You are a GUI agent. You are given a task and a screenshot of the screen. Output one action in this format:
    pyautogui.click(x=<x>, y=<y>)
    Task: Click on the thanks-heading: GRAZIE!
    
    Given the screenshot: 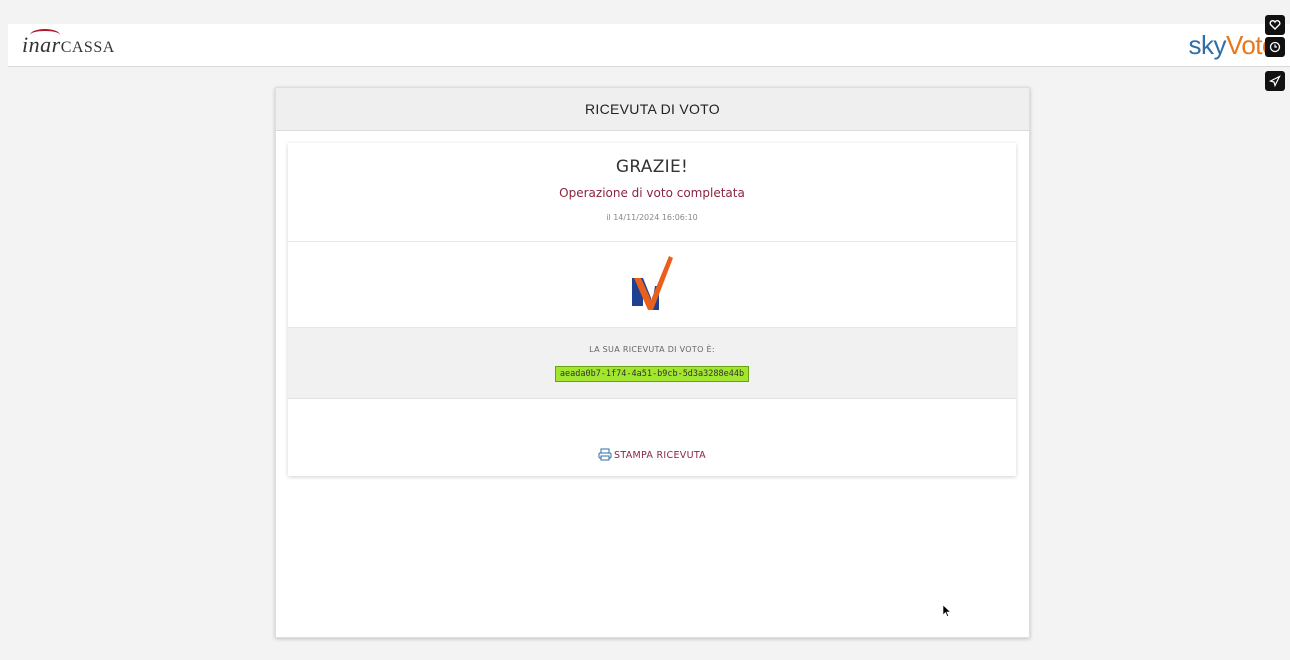 What is the action you would take?
    pyautogui.click(x=652, y=167)
    